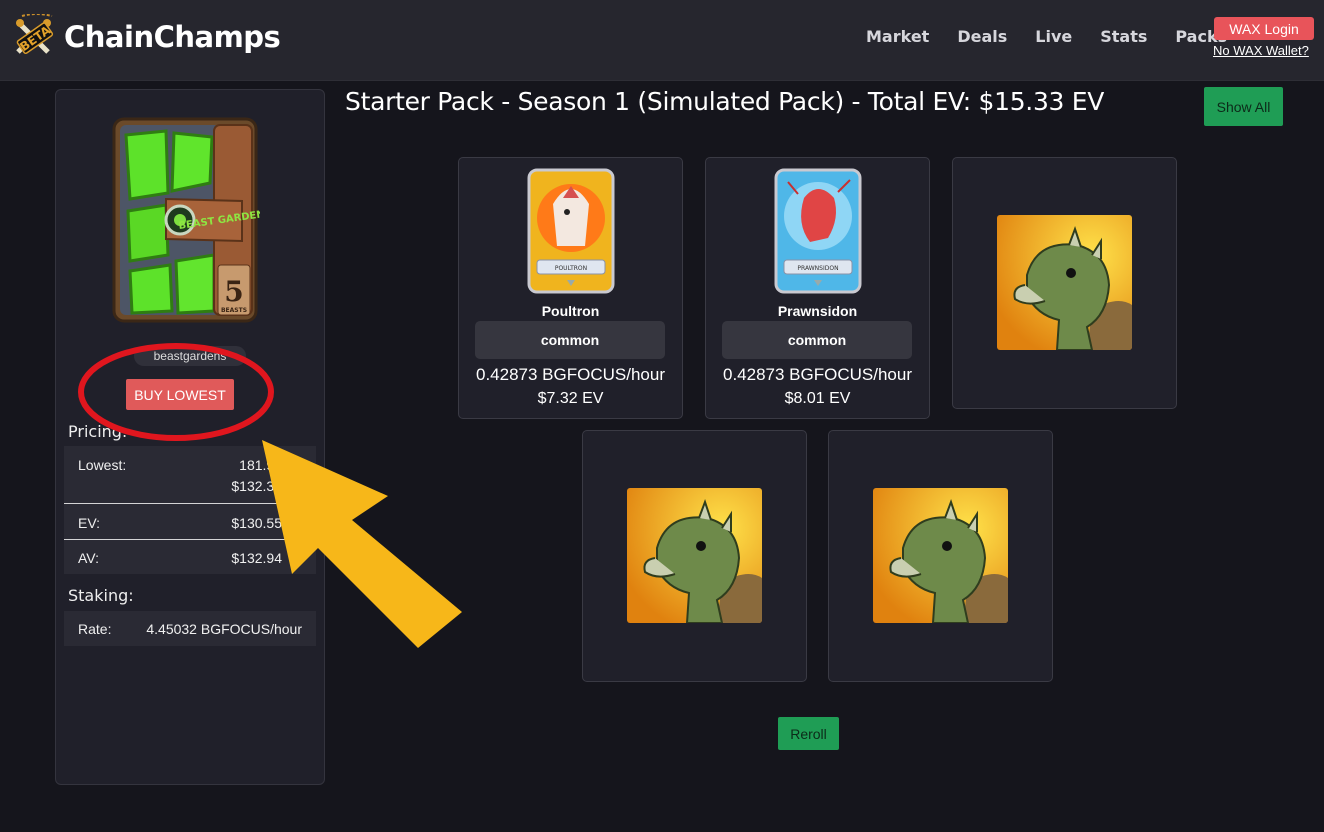 The image size is (1324, 832). Describe the element at coordinates (190, 557) in the screenshot. I see `av-row: AV: $132.94 i` at that location.